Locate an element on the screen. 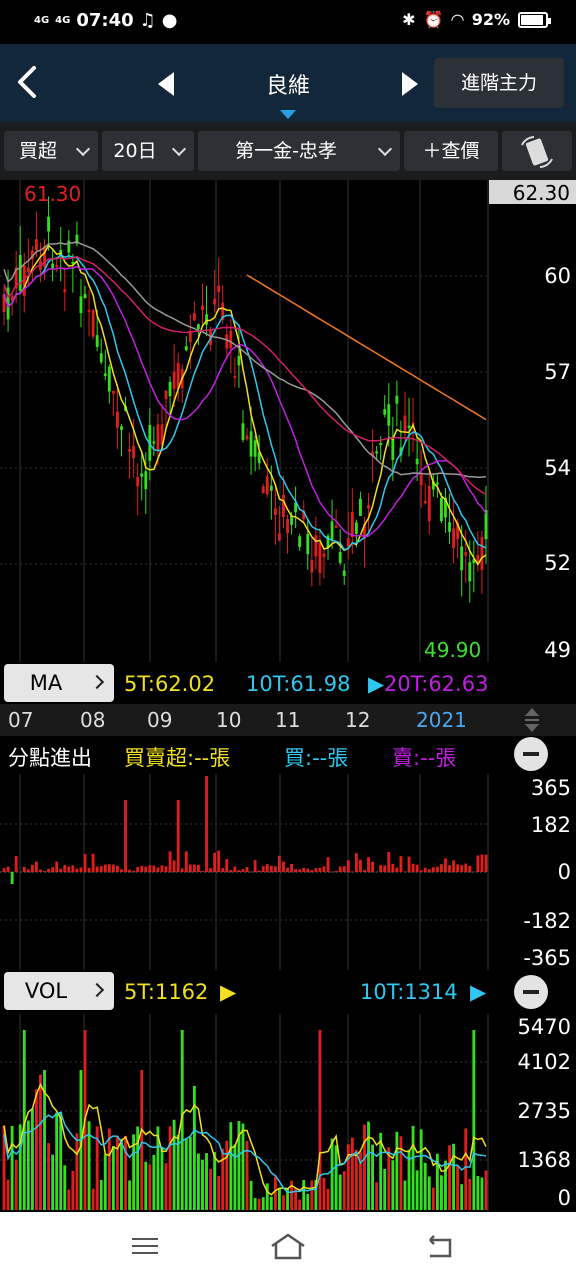 This screenshot has width=576, height=1280. month-label: 10 is located at coordinates (229, 720).